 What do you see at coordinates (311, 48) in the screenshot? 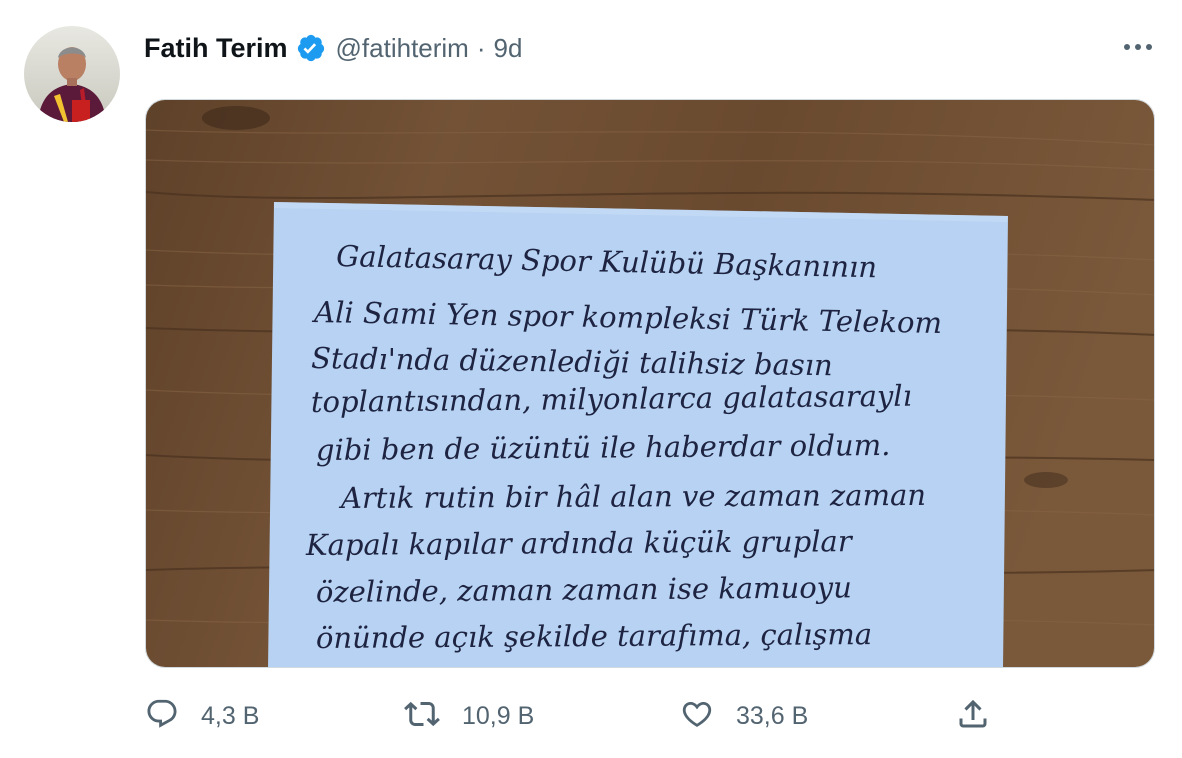
I see `verified-badge-icon` at bounding box center [311, 48].